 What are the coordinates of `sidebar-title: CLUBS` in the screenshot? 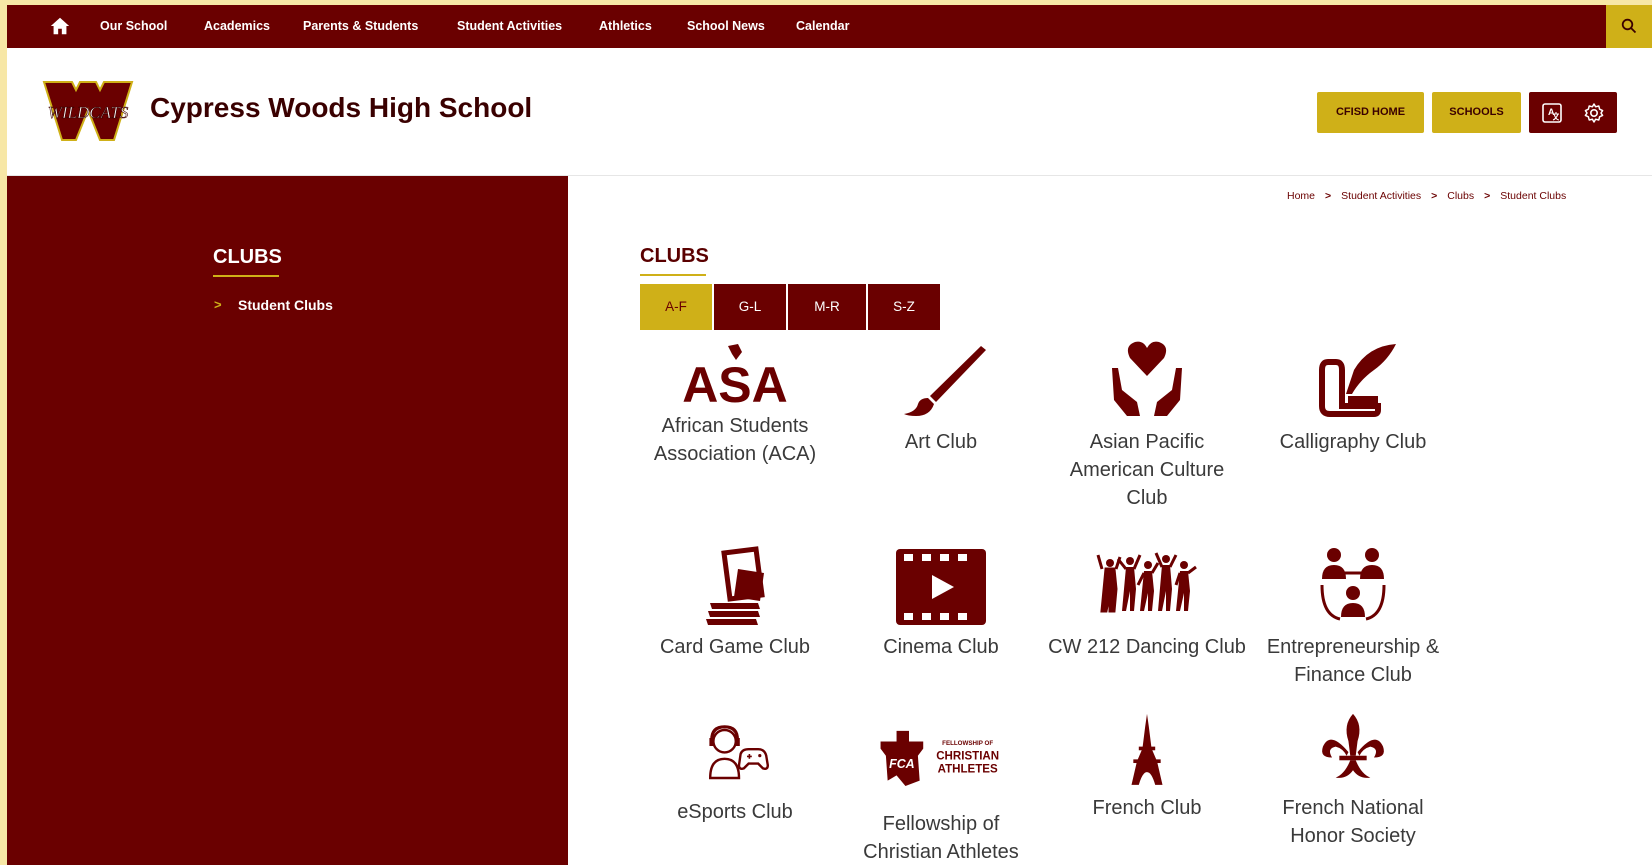 It's located at (247, 257).